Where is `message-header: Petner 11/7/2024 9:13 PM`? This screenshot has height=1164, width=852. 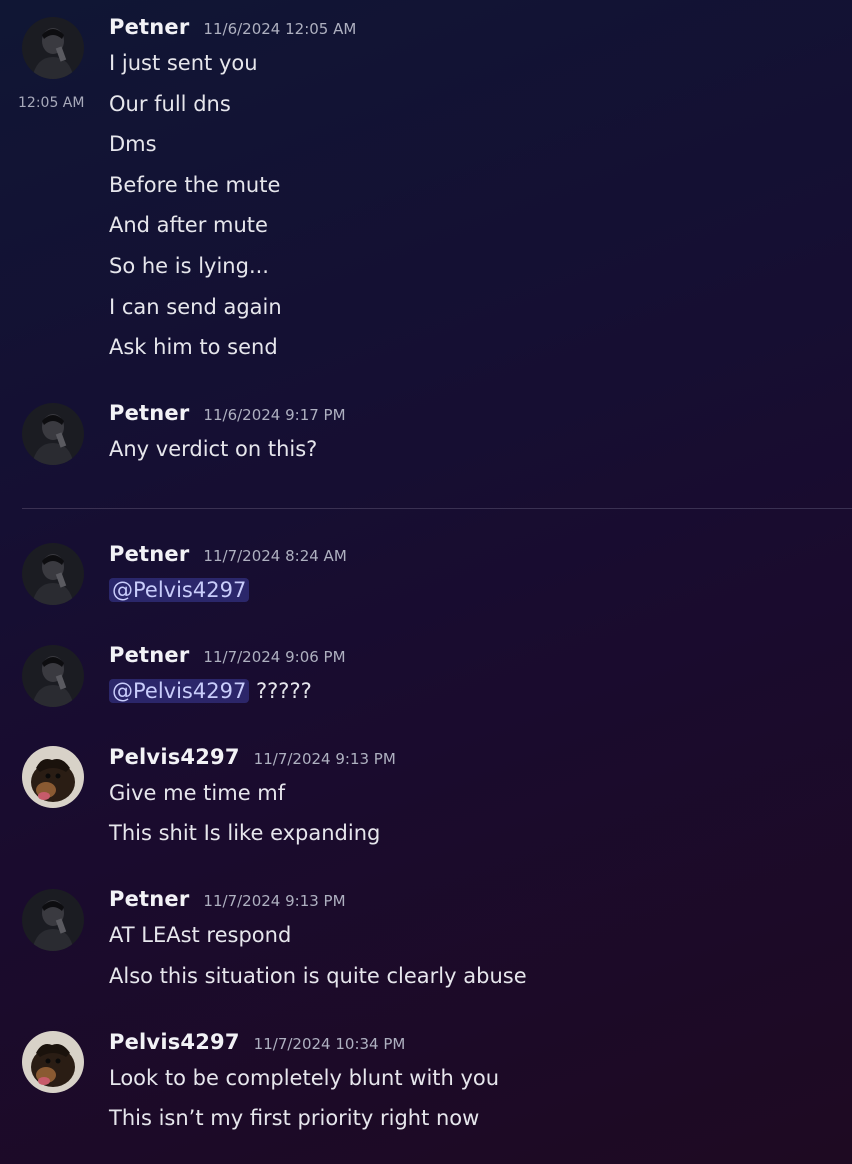
message-header: Petner 11/7/2024 9:13 PM is located at coordinates (227, 901).